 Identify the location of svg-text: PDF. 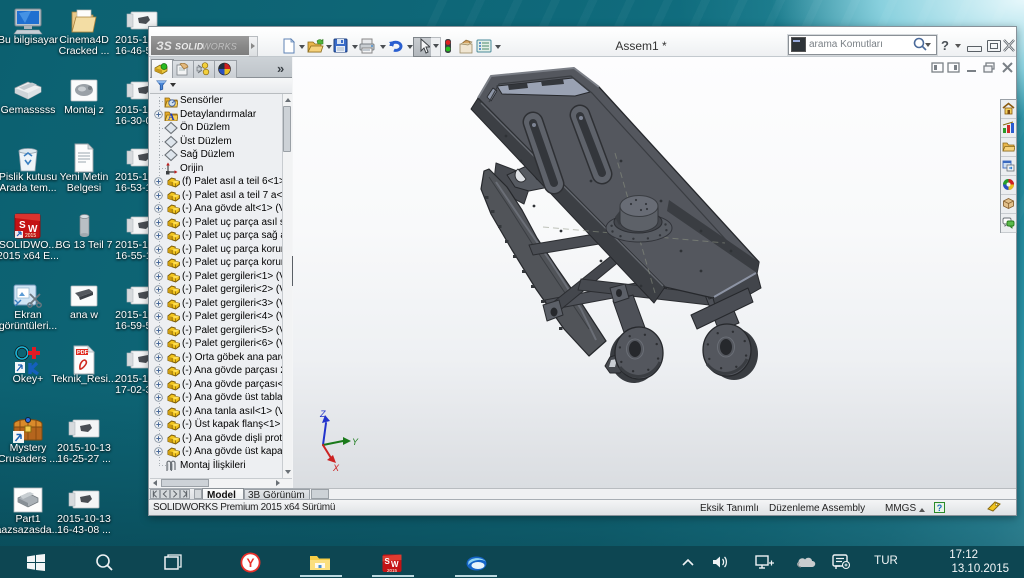
(83, 353).